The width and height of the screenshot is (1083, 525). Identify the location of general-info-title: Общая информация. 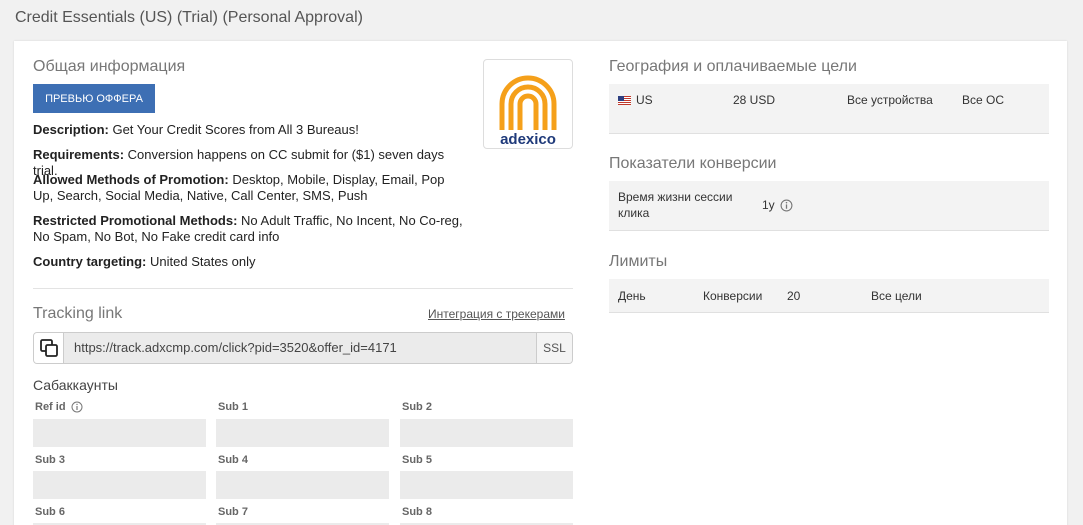
(109, 66).